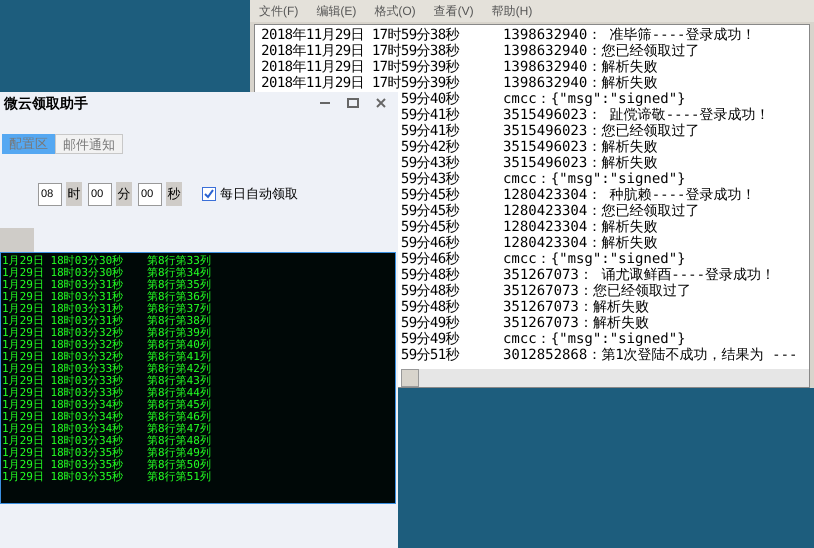 This screenshot has width=814, height=548. What do you see at coordinates (45, 103) in the screenshot?
I see `window-title: 微云领取助手` at bounding box center [45, 103].